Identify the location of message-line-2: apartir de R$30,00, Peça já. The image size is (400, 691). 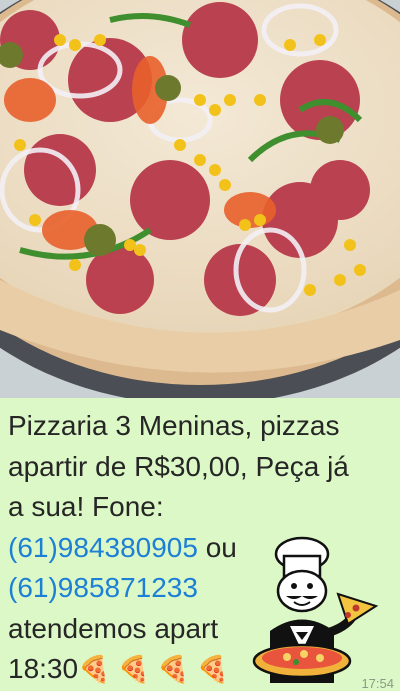
(178, 466).